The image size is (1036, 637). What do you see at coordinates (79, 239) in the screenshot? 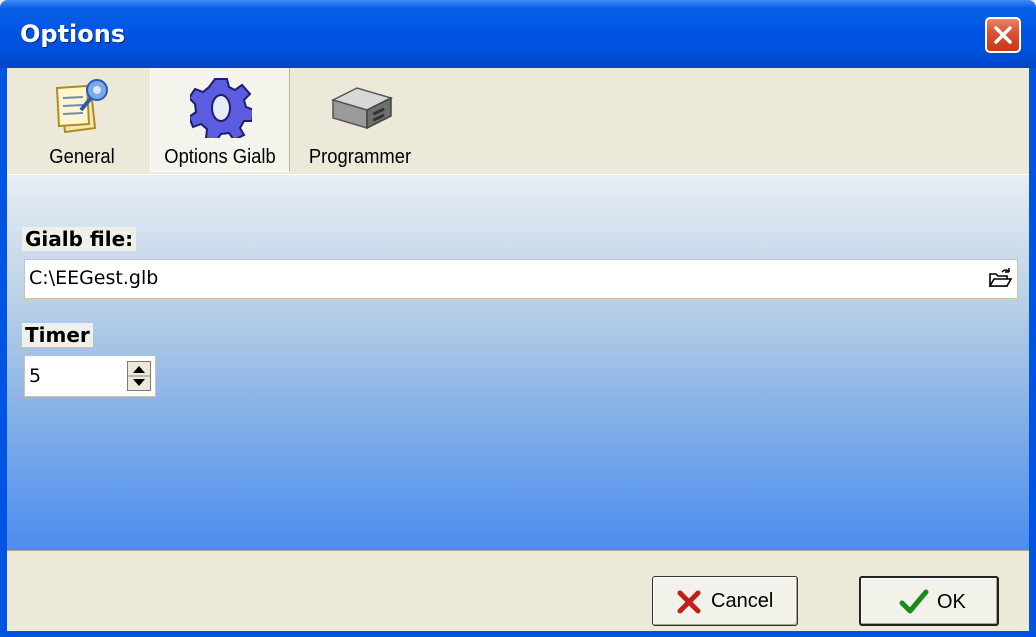
I see `gialb-file-label: Gialb file:` at bounding box center [79, 239].